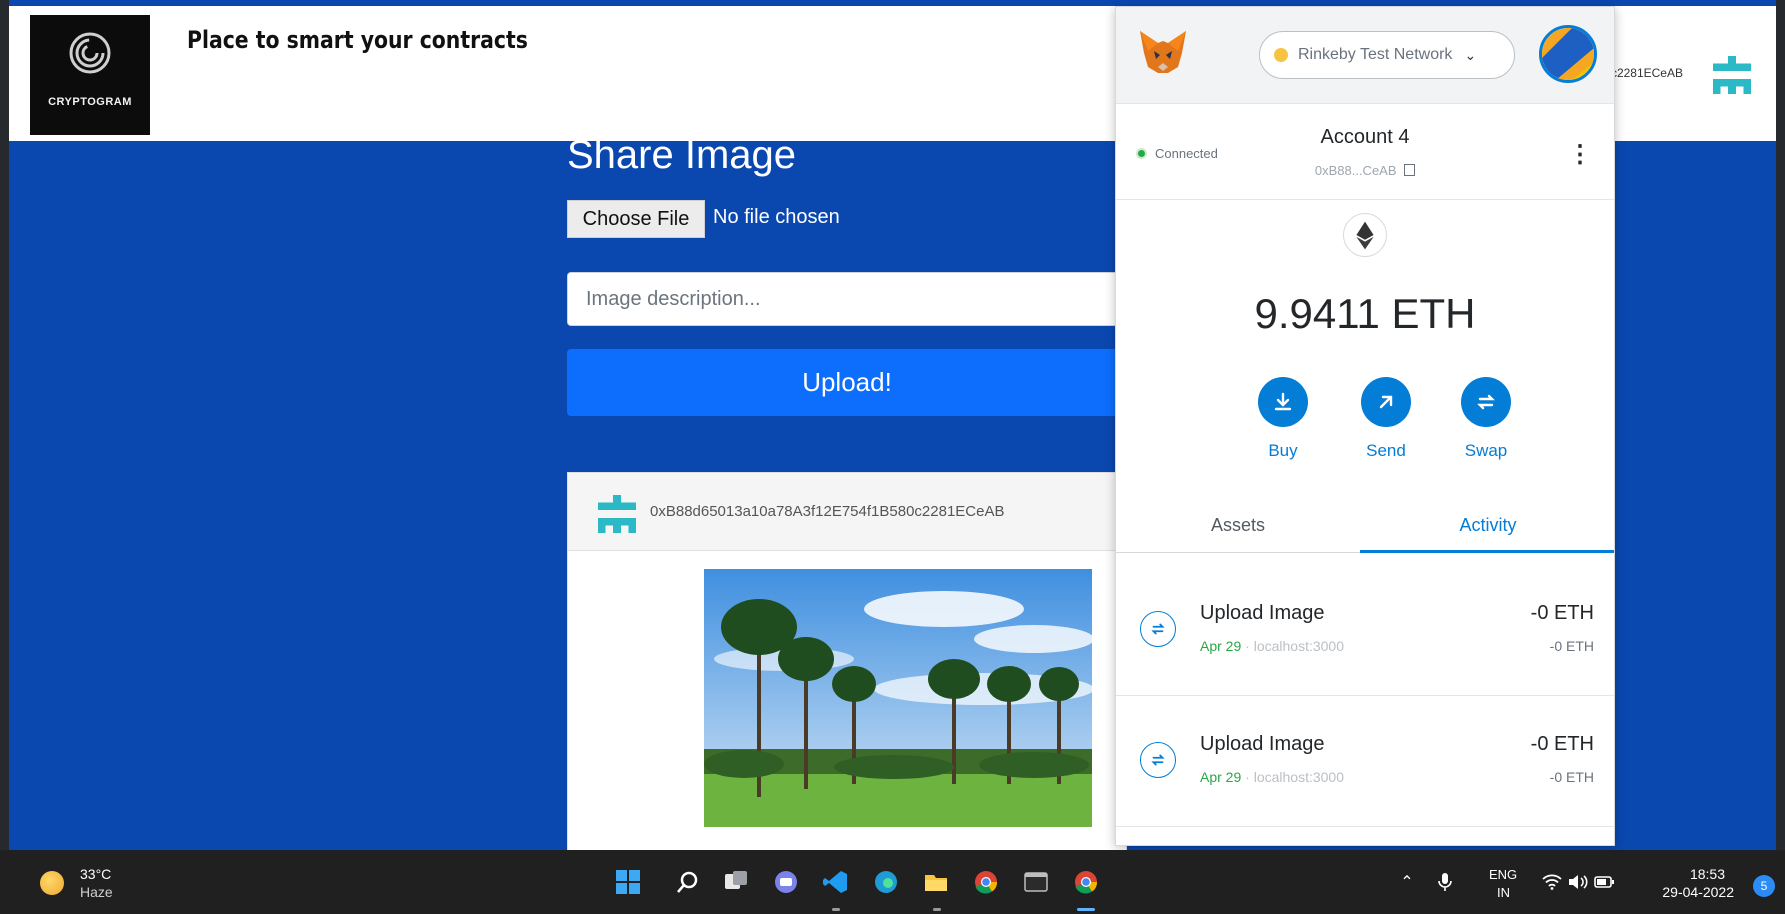 The height and width of the screenshot is (914, 1785). What do you see at coordinates (1732, 75) in the screenshot?
I see `identicon-icon` at bounding box center [1732, 75].